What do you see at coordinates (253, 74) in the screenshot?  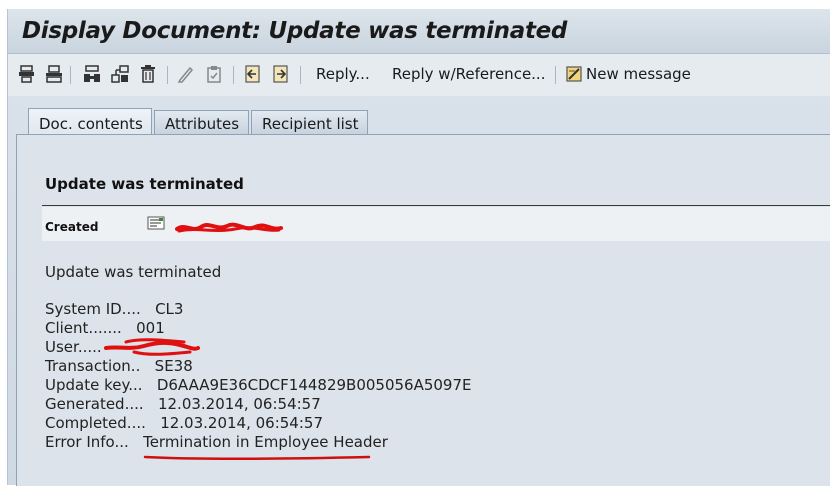 I see `previous-icon` at bounding box center [253, 74].